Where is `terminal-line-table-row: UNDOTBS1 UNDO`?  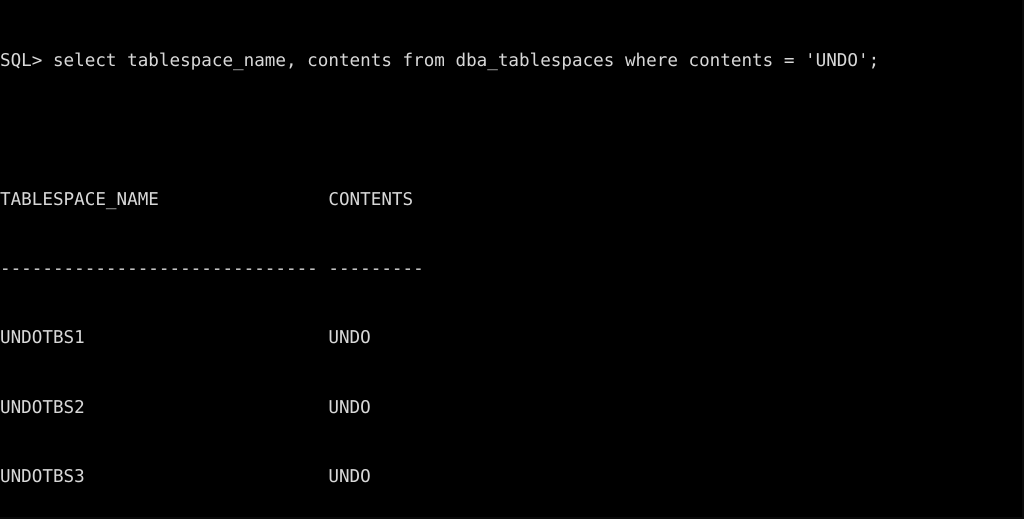 terminal-line-table-row: UNDOTBS1 UNDO is located at coordinates (185, 338).